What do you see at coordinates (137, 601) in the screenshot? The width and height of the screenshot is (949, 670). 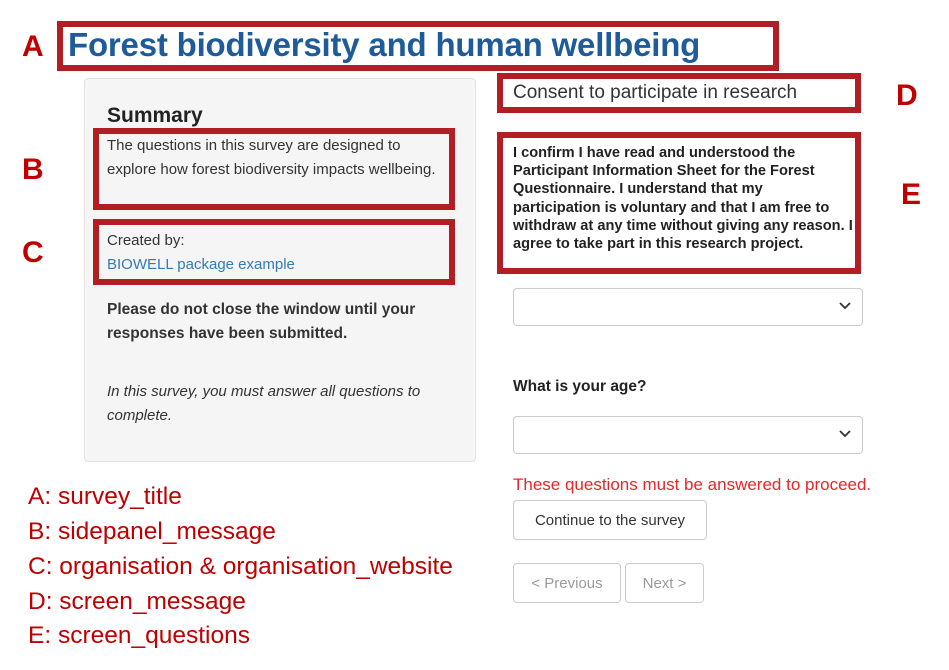 I see `legend-item: D: screen_message` at bounding box center [137, 601].